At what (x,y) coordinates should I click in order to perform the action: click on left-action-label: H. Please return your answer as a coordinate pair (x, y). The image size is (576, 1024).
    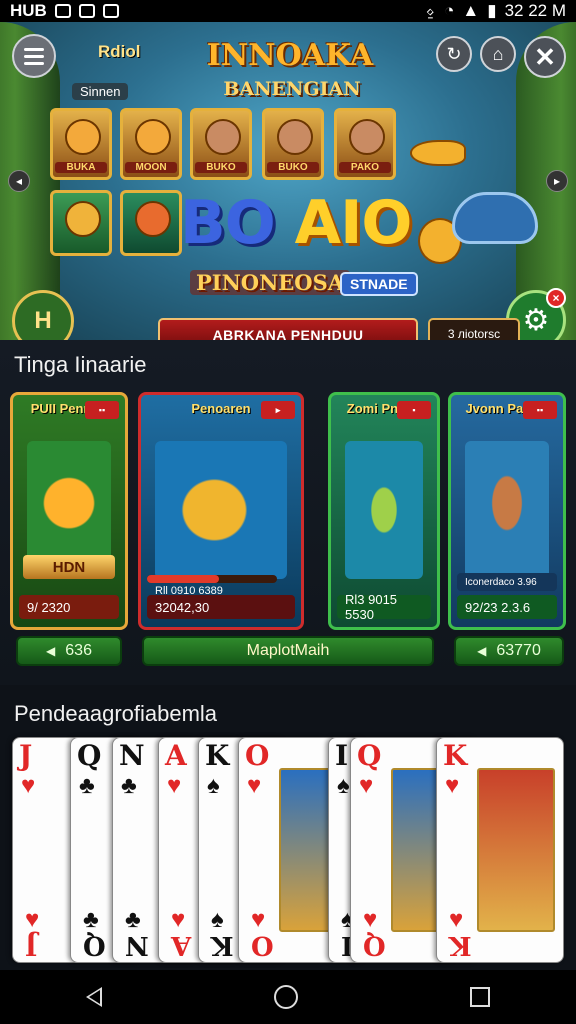
    Looking at the image, I should click on (43, 320).